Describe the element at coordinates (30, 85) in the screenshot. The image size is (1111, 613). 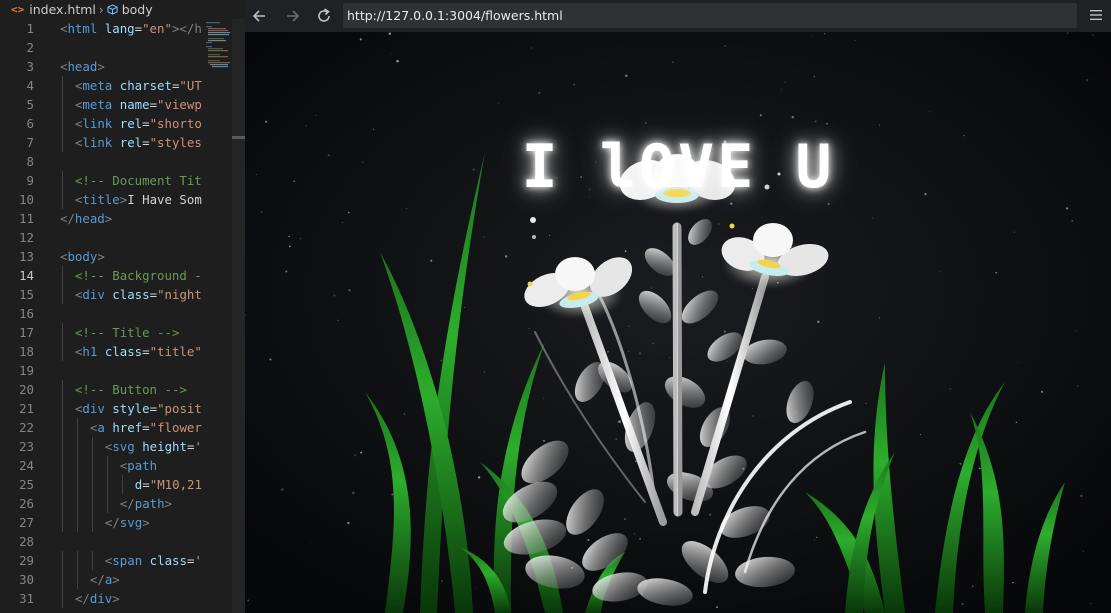
I see `line-number: 4` at that location.